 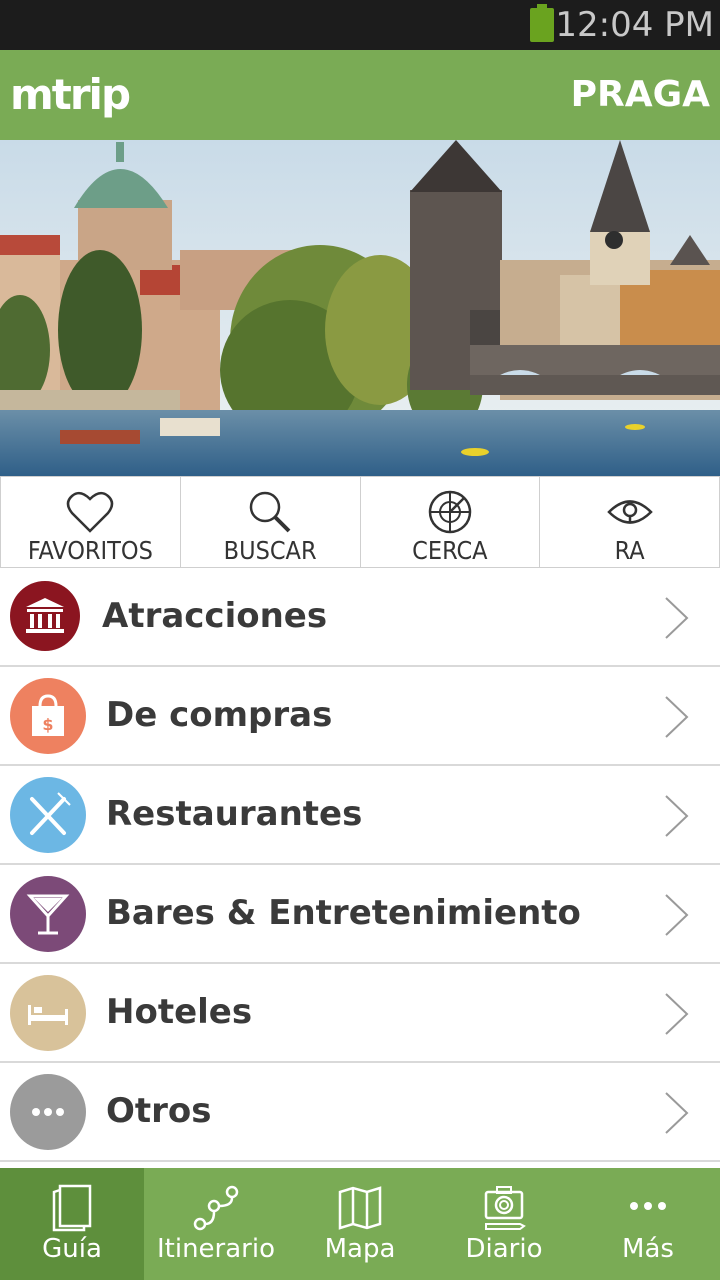 I want to click on search-button: BUSCAR, so click(x=271, y=522).